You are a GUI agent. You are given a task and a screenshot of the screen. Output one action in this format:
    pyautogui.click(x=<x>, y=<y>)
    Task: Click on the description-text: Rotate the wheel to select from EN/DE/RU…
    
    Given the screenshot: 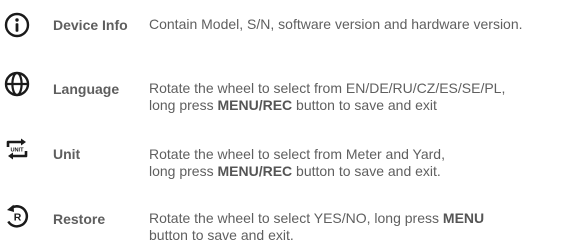 What is the action you would take?
    pyautogui.click(x=327, y=88)
    